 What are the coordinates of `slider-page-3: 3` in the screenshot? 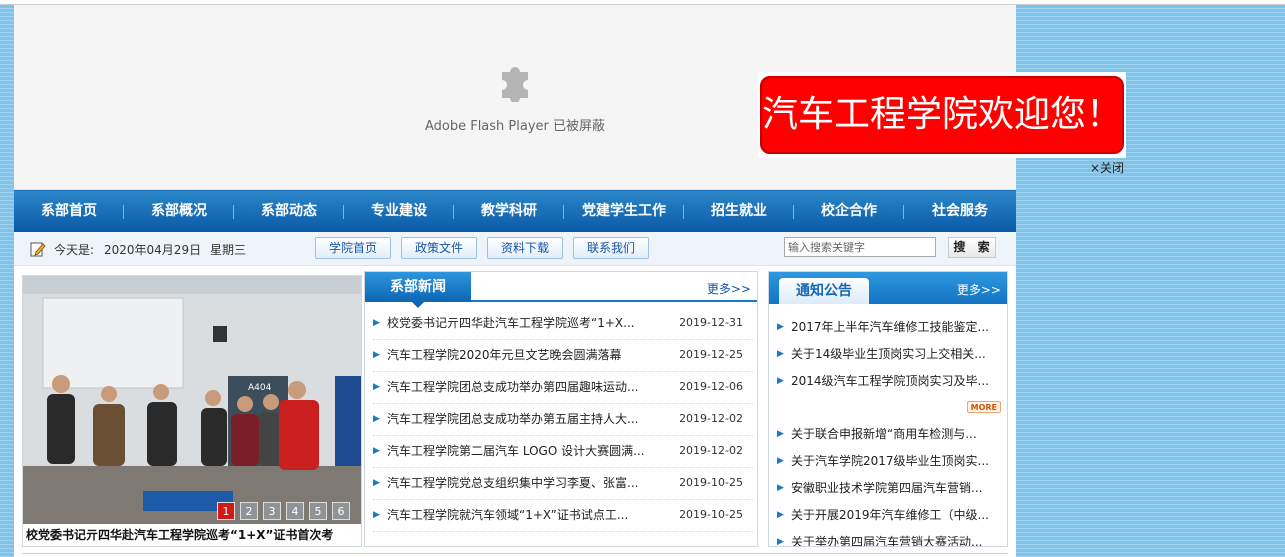 It's located at (272, 511).